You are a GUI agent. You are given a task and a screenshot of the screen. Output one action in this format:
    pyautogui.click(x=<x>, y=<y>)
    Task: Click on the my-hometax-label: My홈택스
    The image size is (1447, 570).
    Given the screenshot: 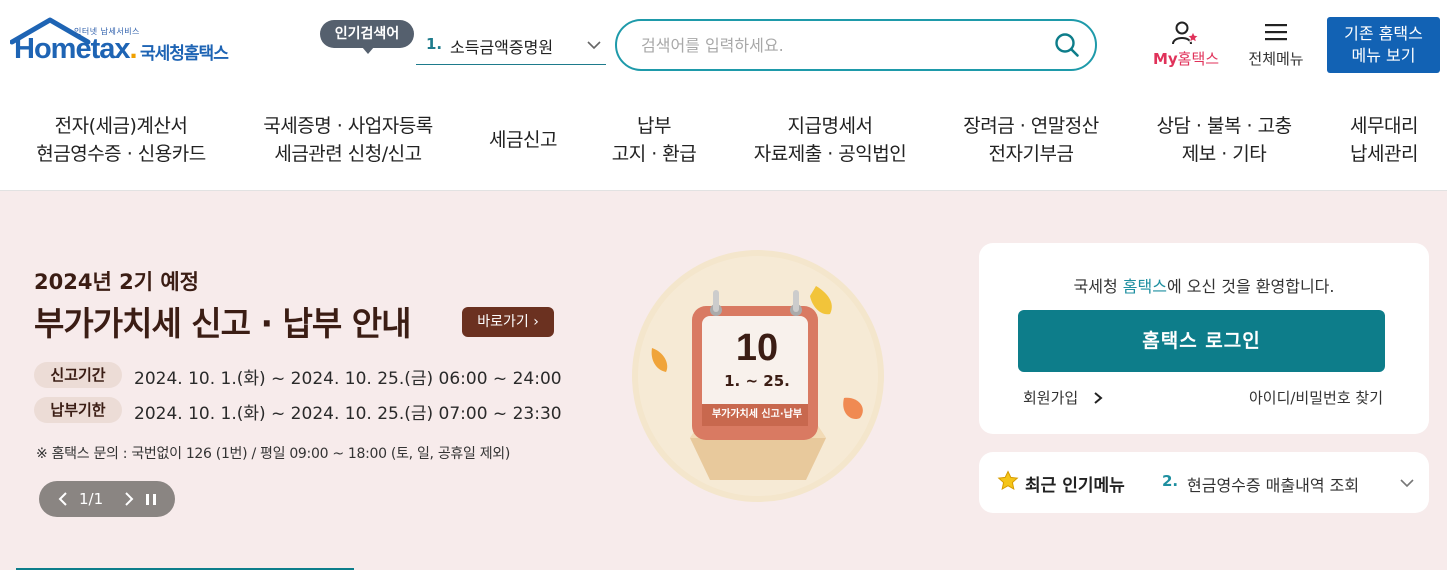 What is the action you would take?
    pyautogui.click(x=1186, y=59)
    